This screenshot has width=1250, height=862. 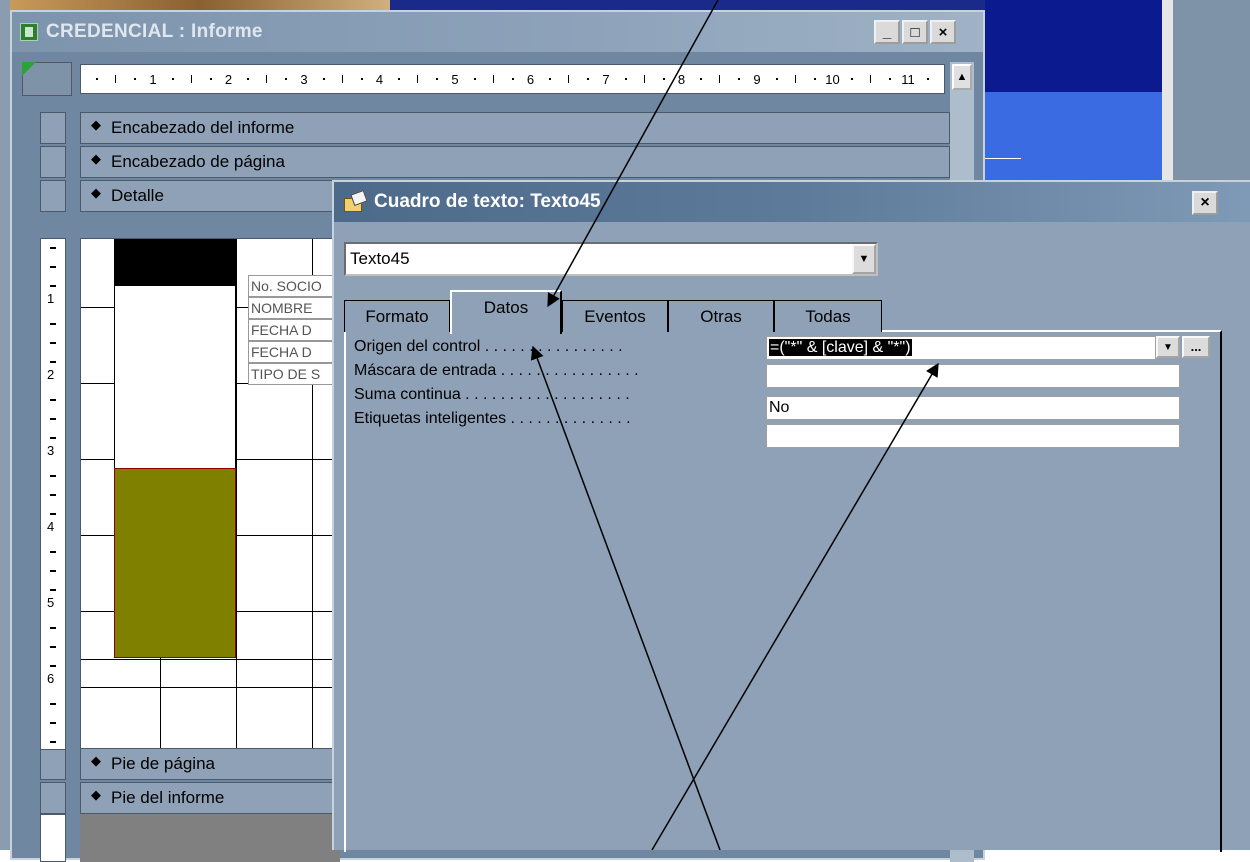 I want to click on label-control: TIPO DE S, so click(x=293, y=374).